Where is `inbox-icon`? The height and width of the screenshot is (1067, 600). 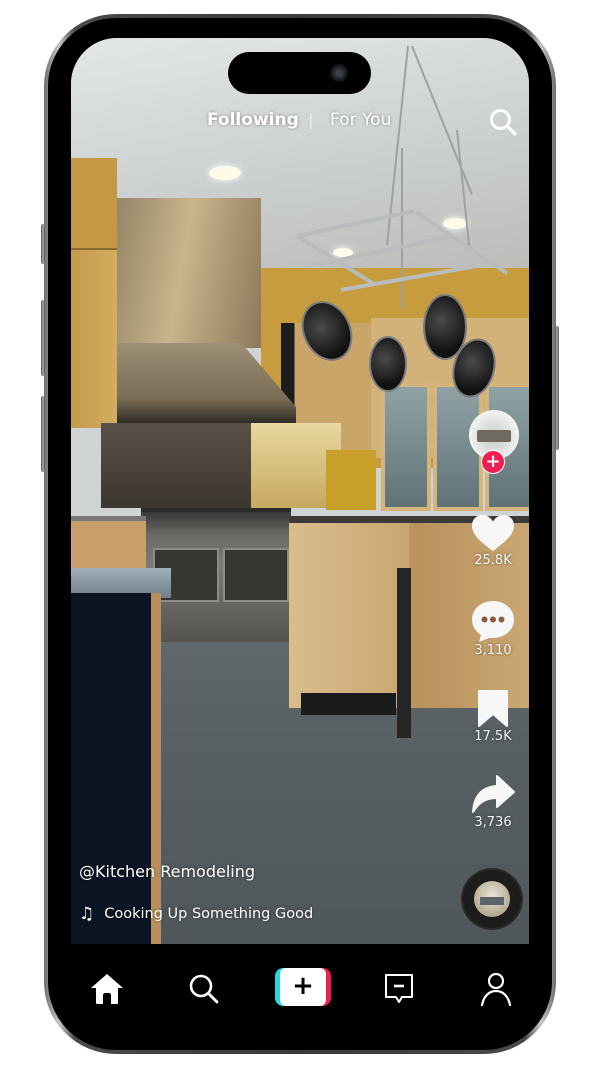
inbox-icon is located at coordinates (399, 988).